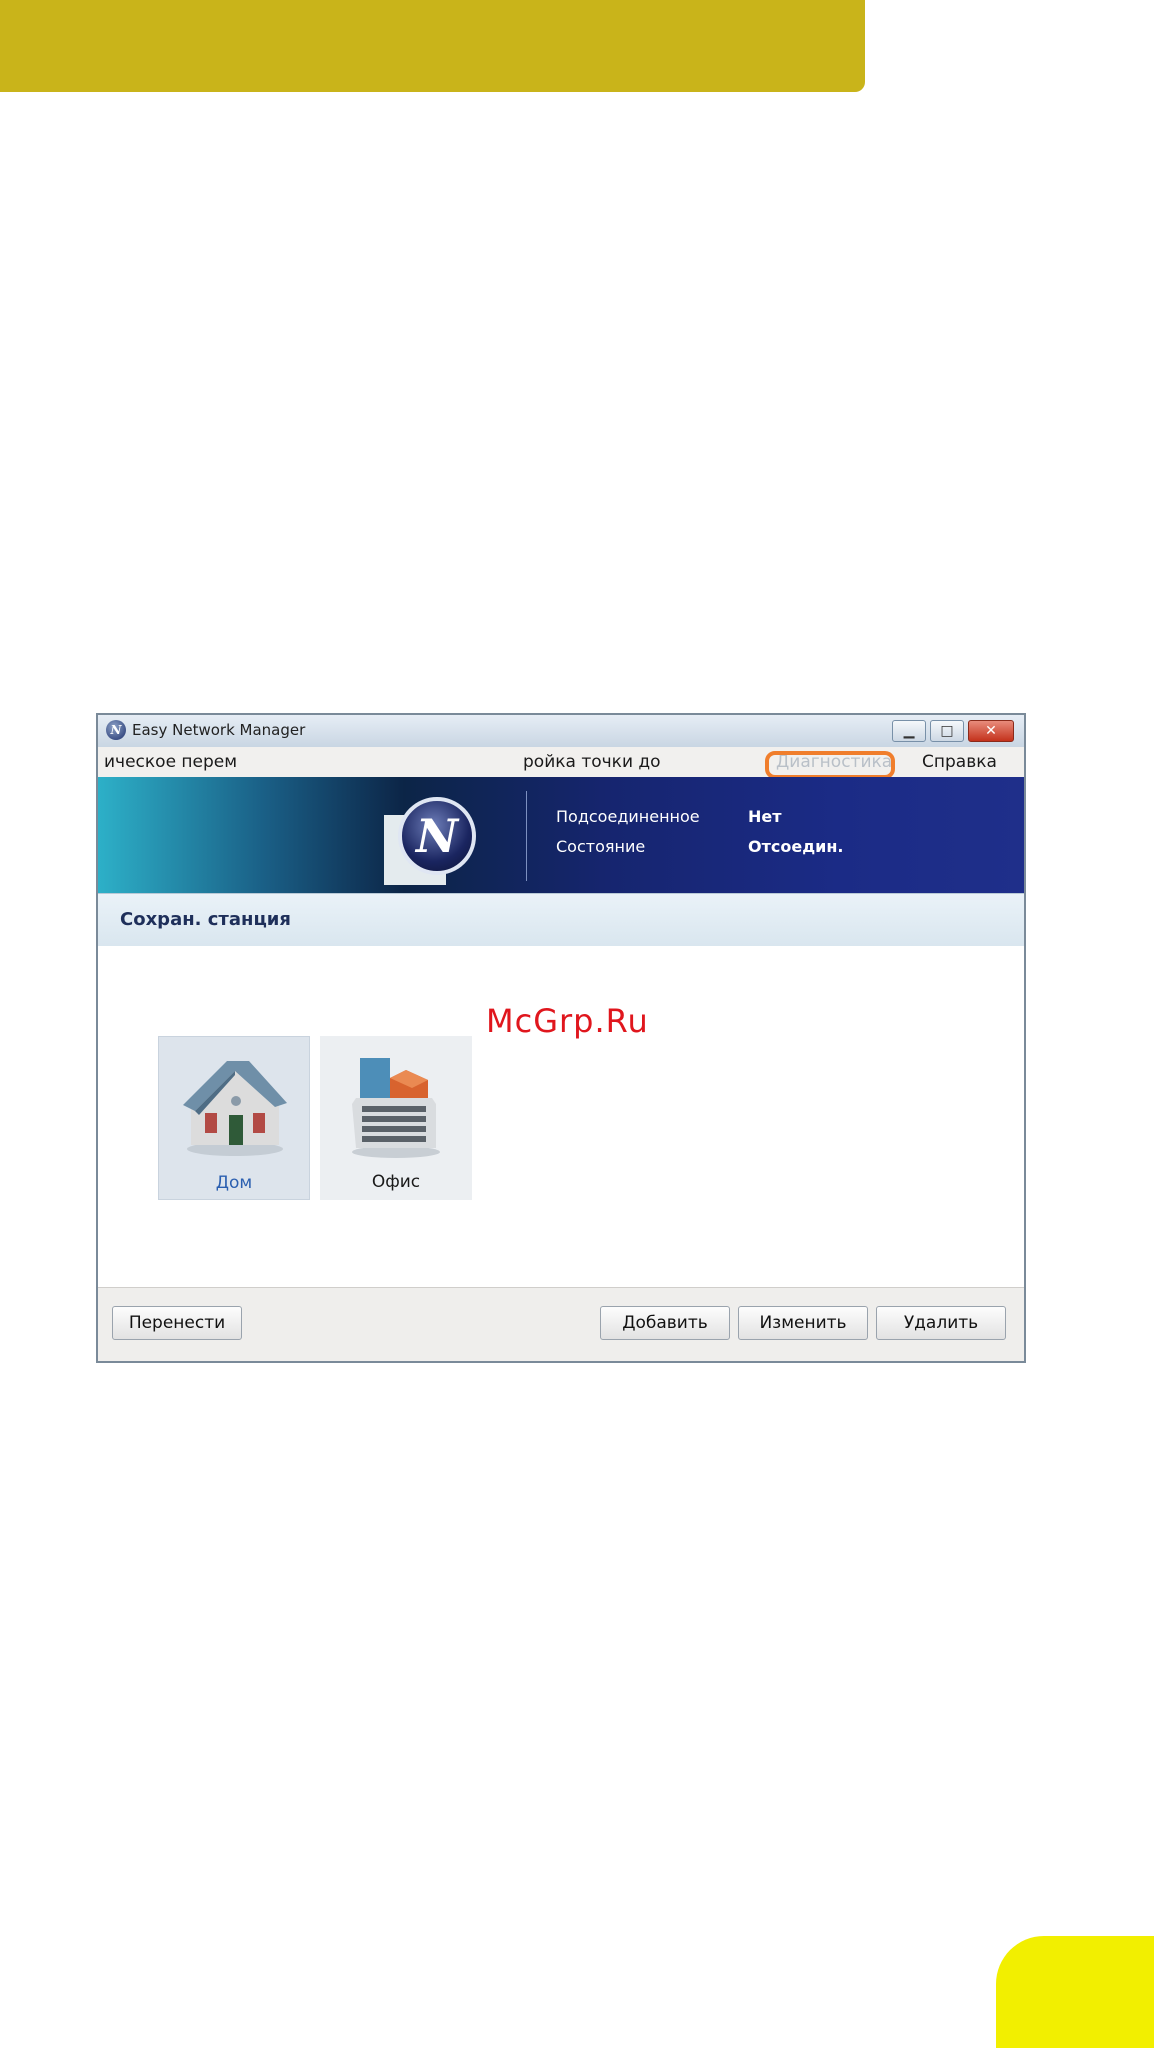 The width and height of the screenshot is (1157, 2048). Describe the element at coordinates (830, 765) in the screenshot. I see `diagnostics-highlight-ring` at that location.